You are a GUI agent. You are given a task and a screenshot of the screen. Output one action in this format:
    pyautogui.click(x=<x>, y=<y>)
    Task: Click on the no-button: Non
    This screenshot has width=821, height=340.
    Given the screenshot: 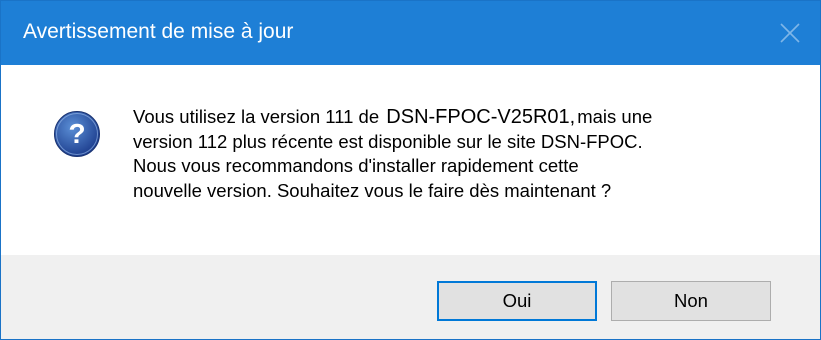 What is the action you would take?
    pyautogui.click(x=691, y=301)
    